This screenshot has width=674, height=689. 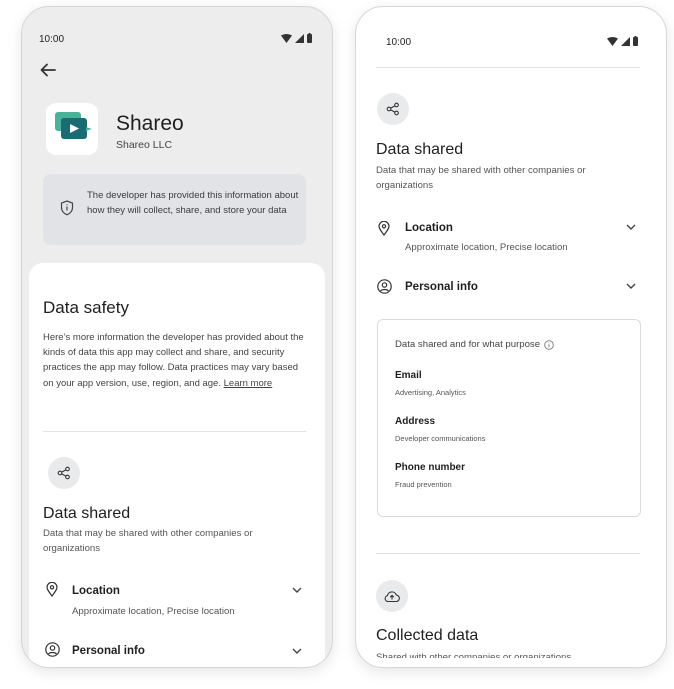 What do you see at coordinates (72, 129) in the screenshot?
I see `shareo-app-icon` at bounding box center [72, 129].